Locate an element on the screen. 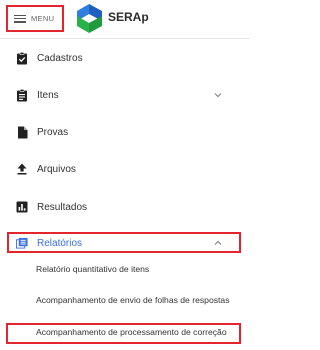  serap-logo-icon is located at coordinates (89, 18).